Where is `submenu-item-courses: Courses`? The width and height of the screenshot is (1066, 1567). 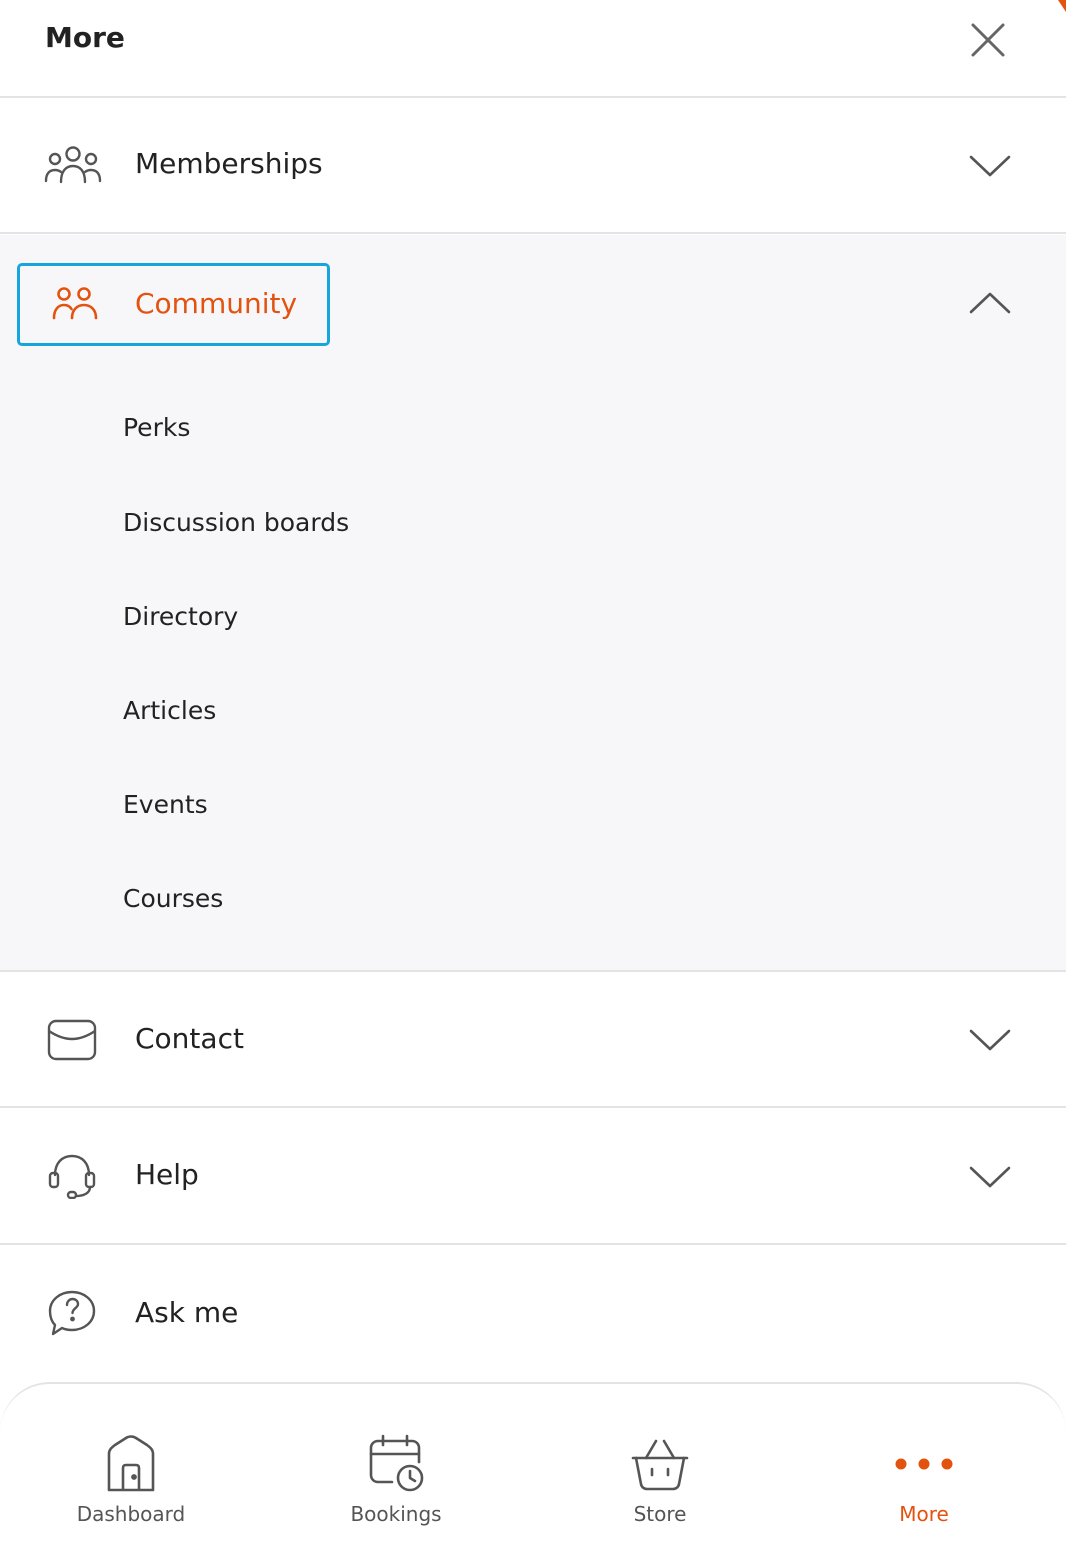
submenu-item-courses: Courses is located at coordinates (173, 899).